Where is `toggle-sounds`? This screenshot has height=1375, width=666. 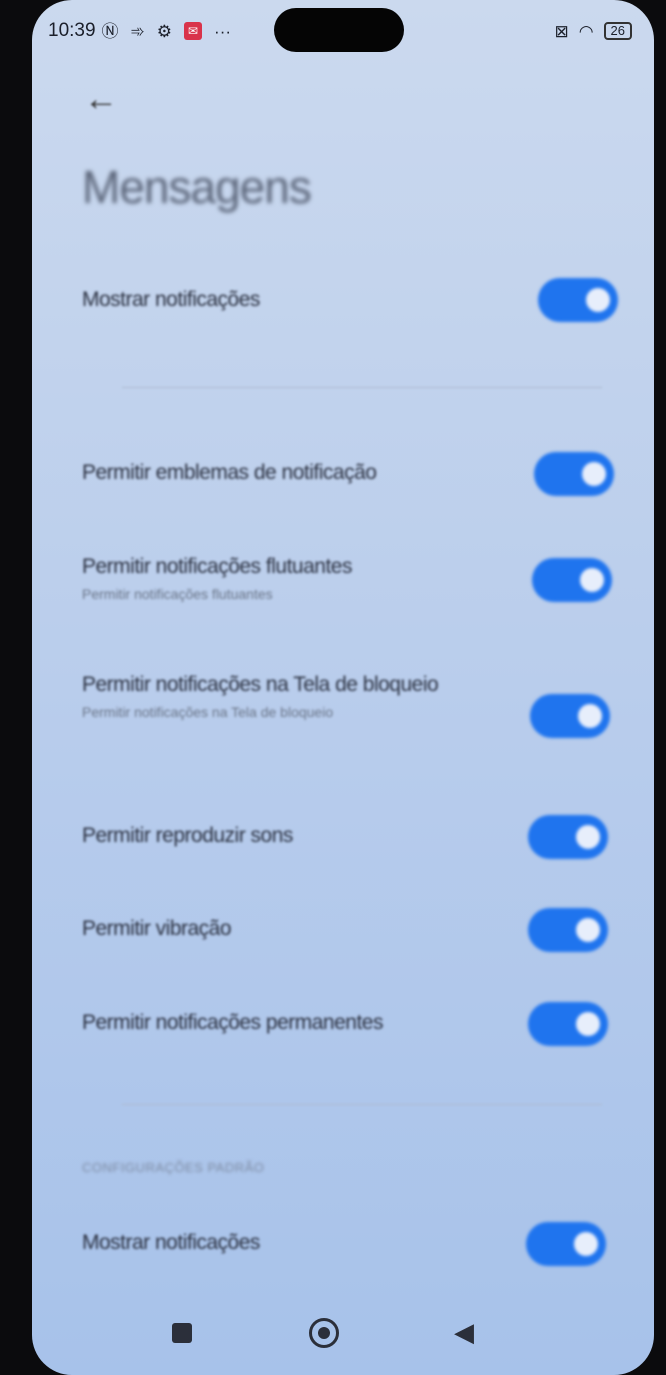
toggle-sounds is located at coordinates (568, 837).